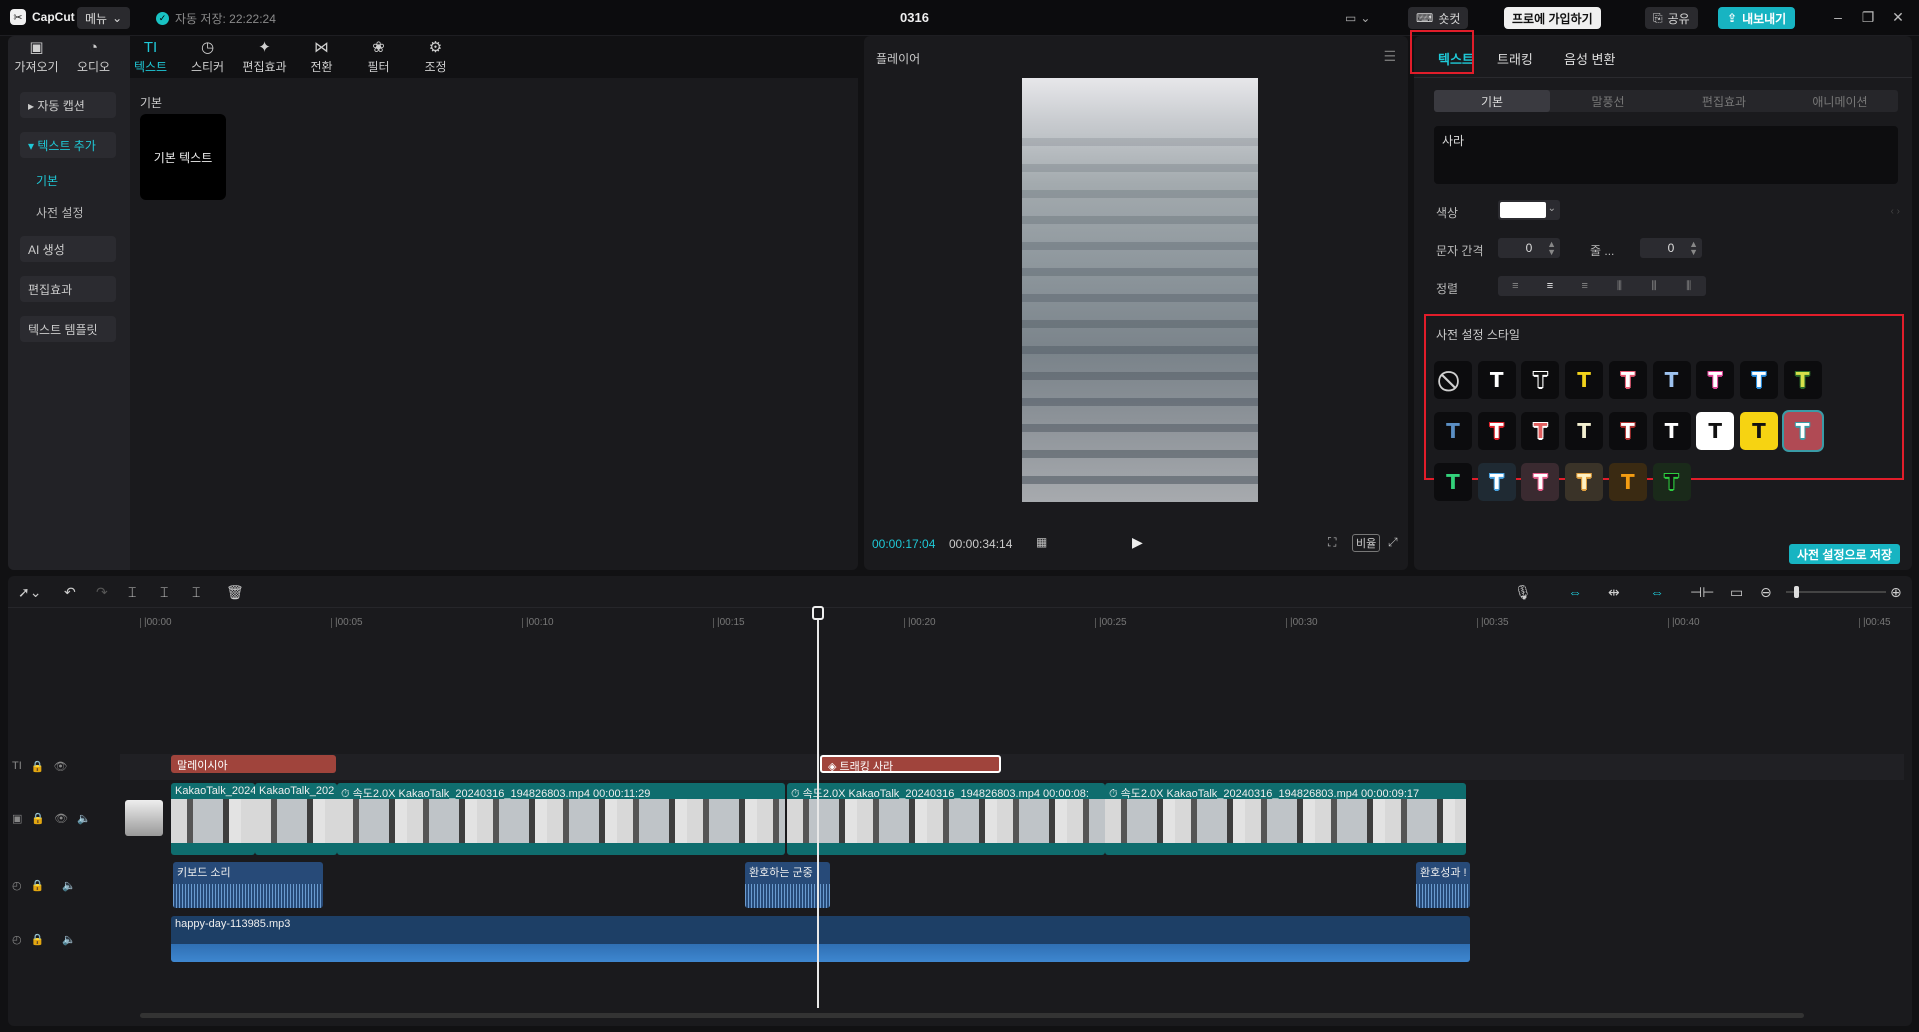  What do you see at coordinates (1838, 17) in the screenshot?
I see `minimize-icon: –` at bounding box center [1838, 17].